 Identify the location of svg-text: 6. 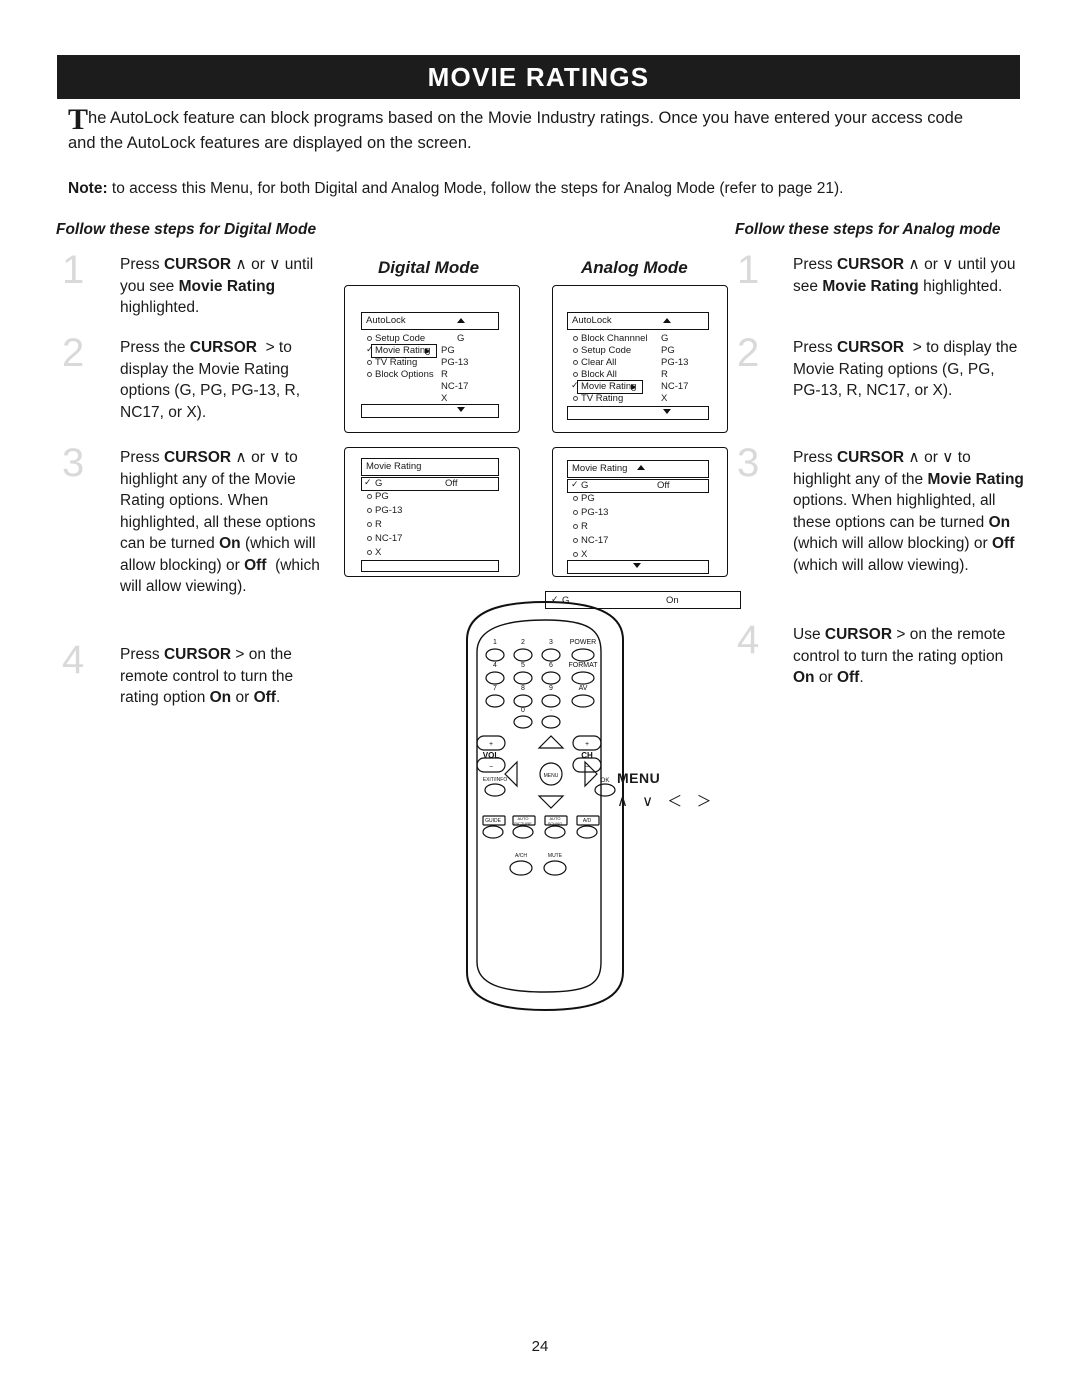
(551, 665).